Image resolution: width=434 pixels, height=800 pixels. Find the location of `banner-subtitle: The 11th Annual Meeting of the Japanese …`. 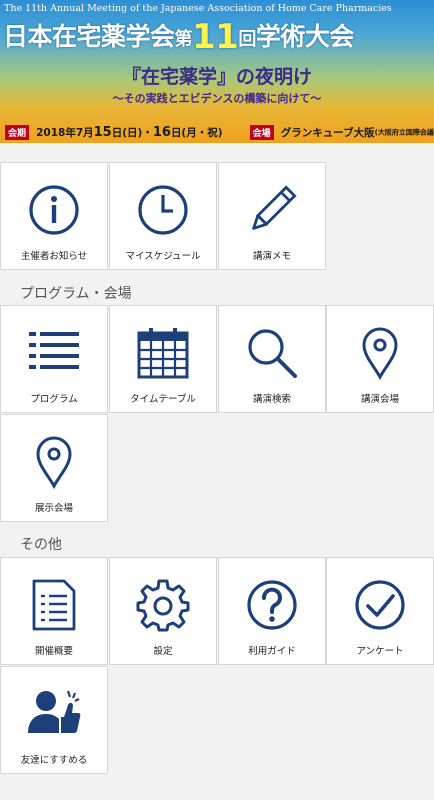

banner-subtitle: The 11th Annual Meeting of the Japanese … is located at coordinates (198, 8).